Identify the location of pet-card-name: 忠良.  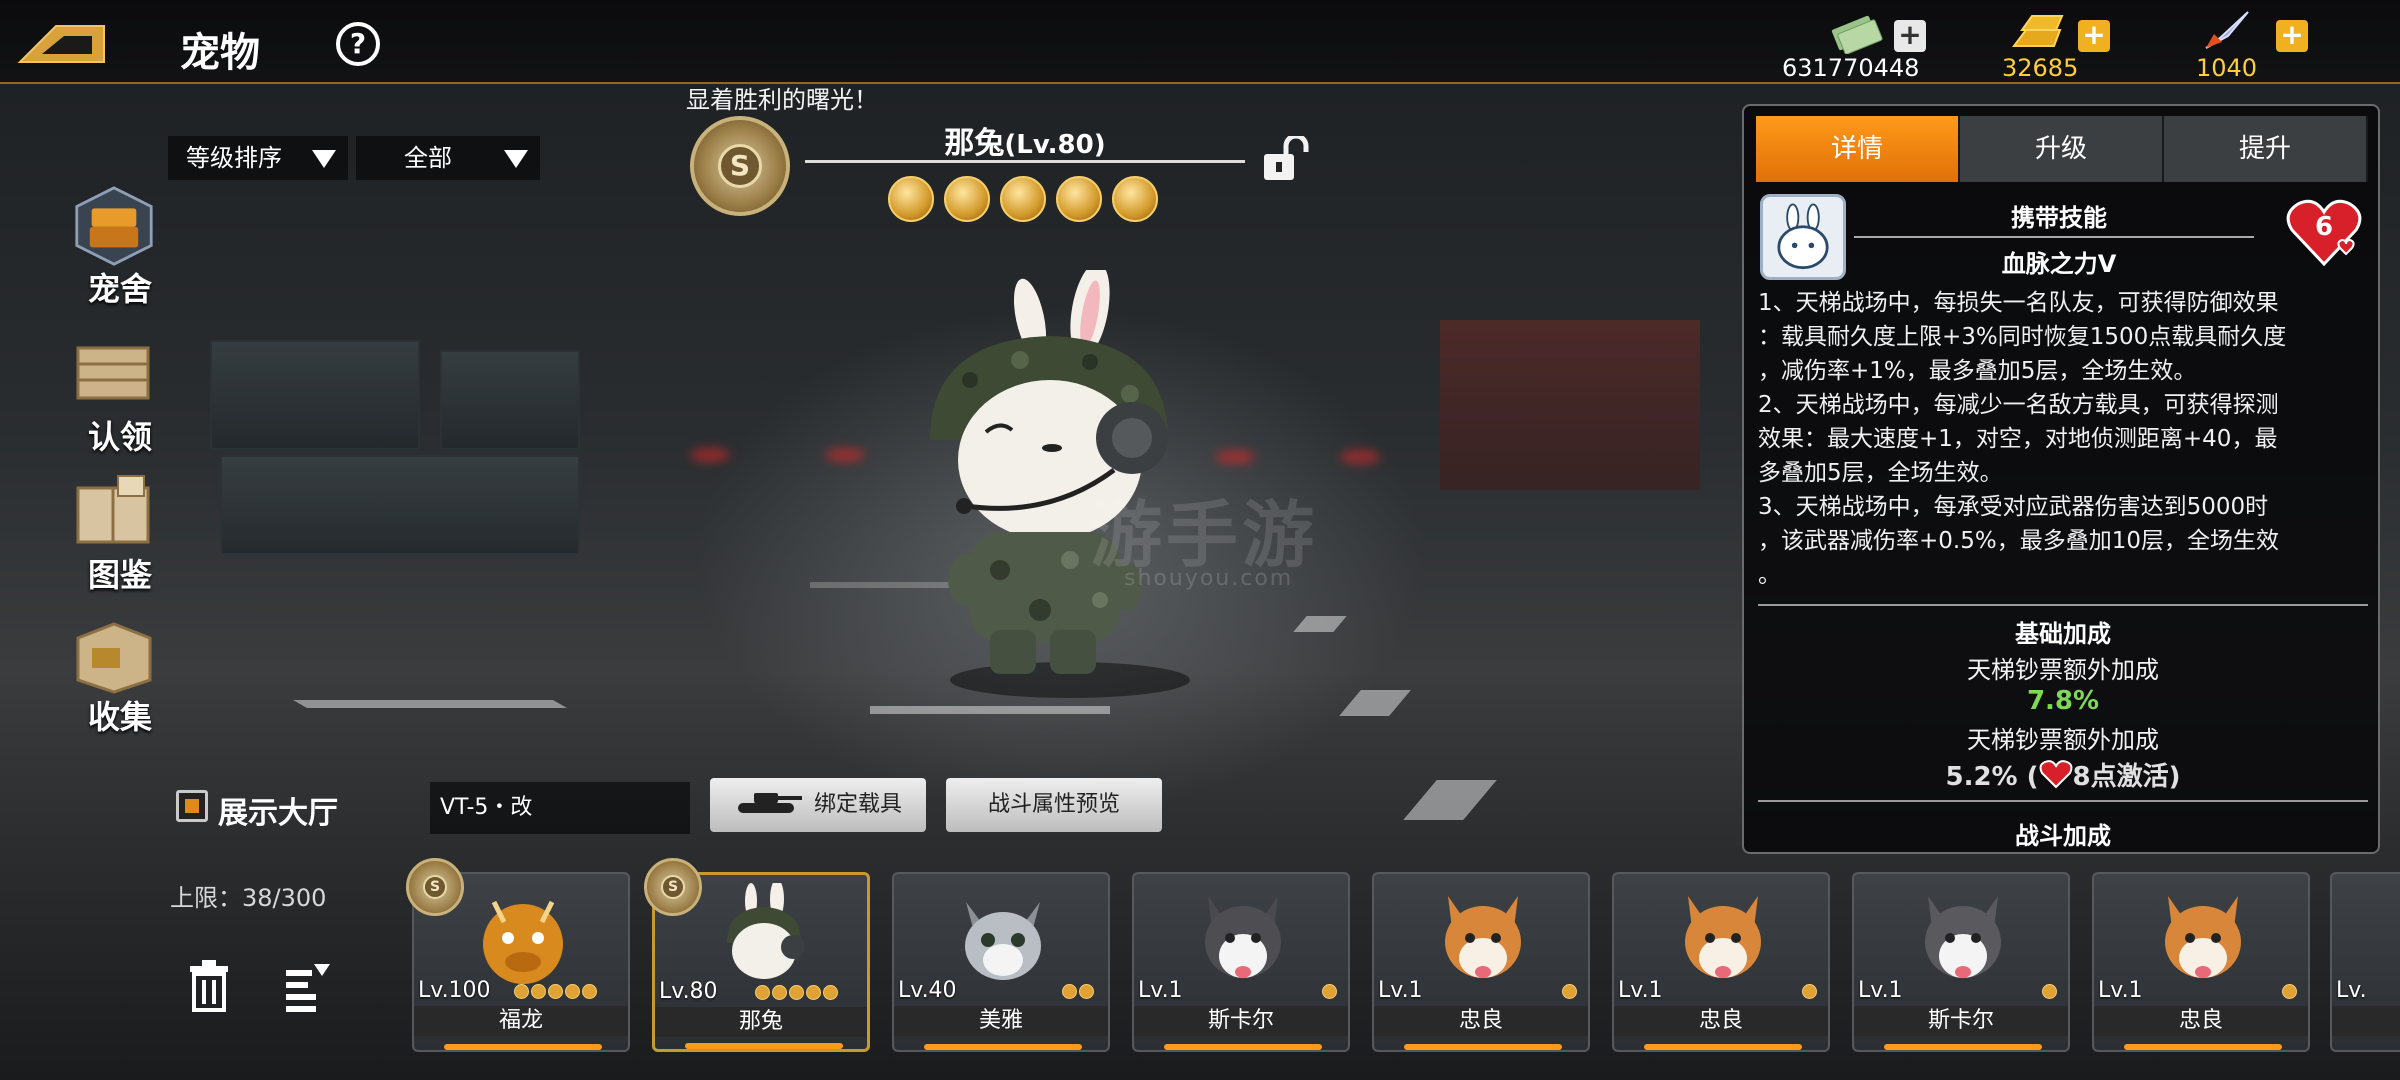
(1481, 1021).